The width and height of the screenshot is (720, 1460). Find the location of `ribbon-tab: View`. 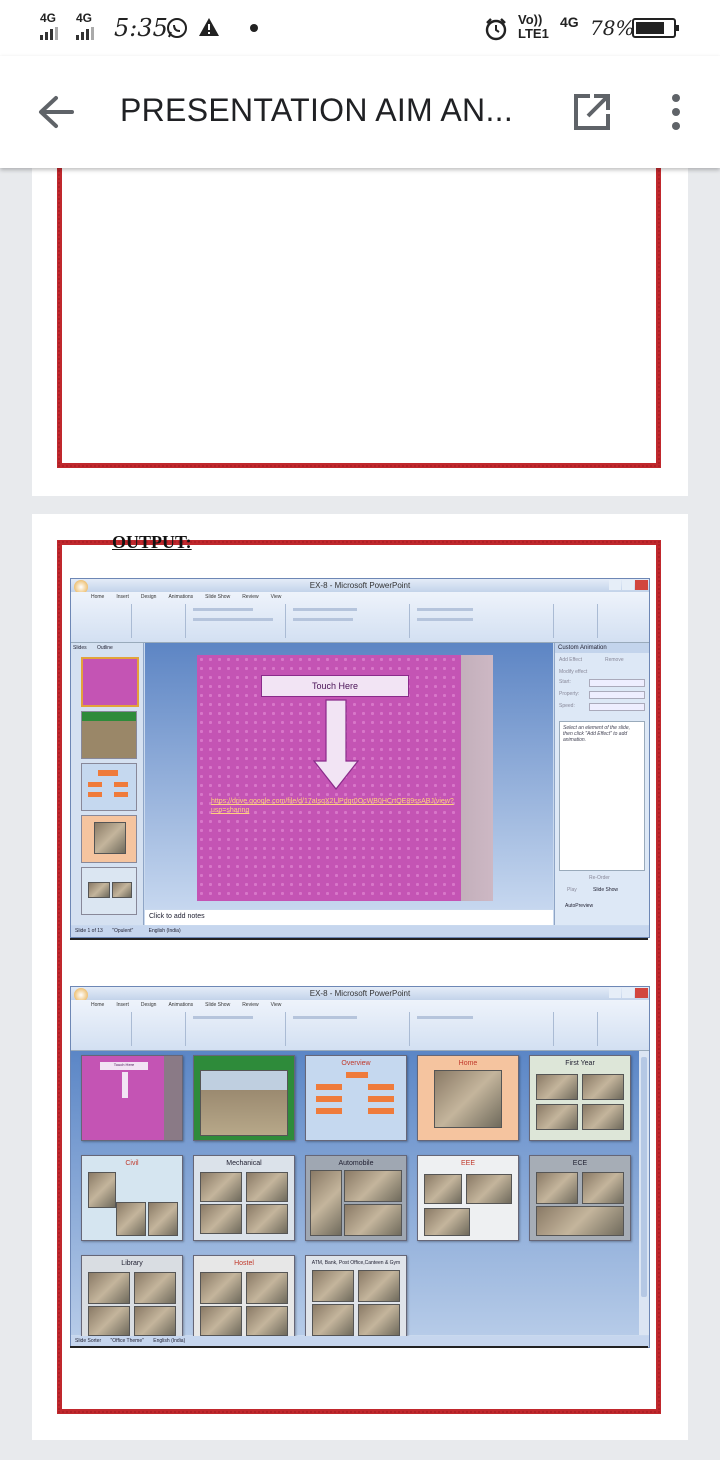

ribbon-tab: View is located at coordinates (276, 1005).